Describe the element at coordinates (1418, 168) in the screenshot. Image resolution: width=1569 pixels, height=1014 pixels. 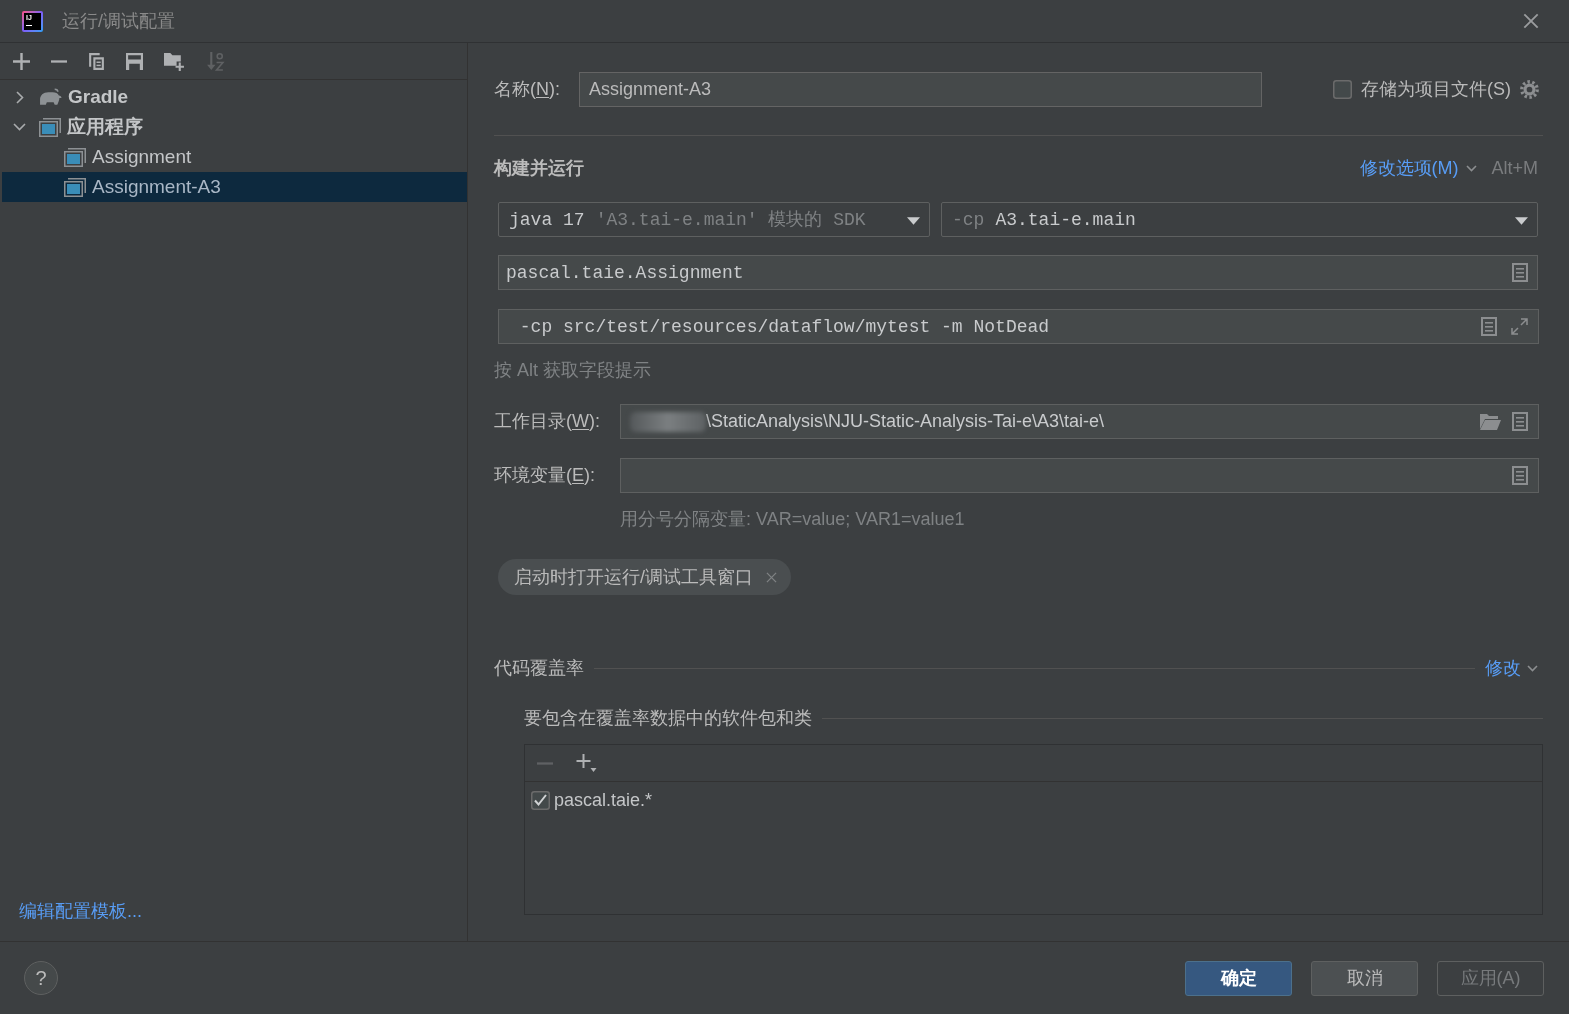
I see `modify-options-link: 修改选项(M)` at that location.